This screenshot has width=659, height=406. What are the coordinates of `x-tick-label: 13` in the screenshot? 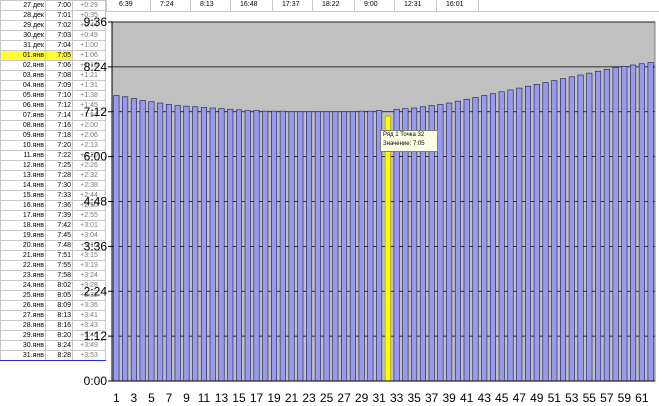 It's located at (222, 398).